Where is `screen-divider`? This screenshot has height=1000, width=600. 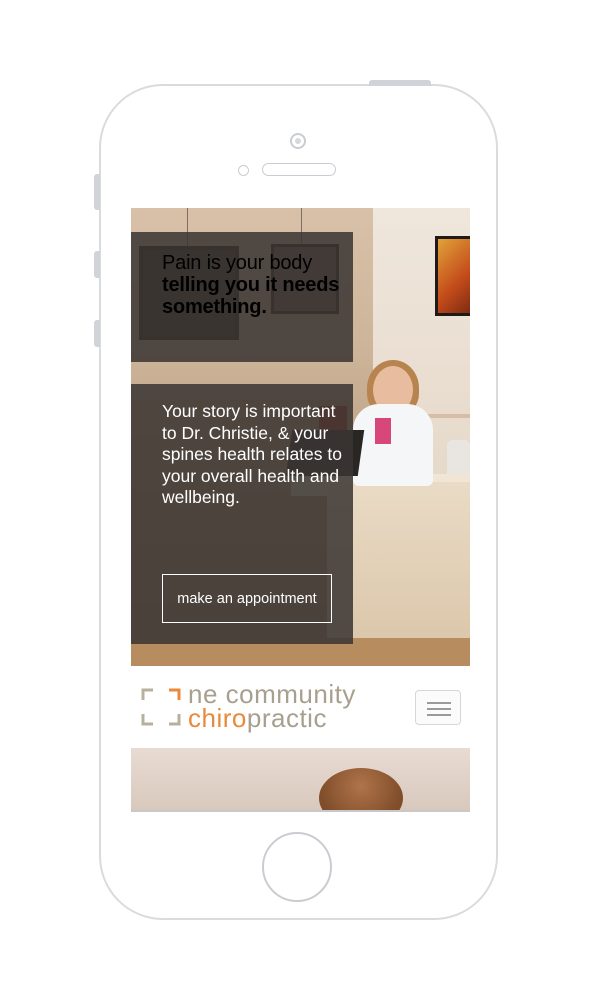 screen-divider is located at coordinates (300, 811).